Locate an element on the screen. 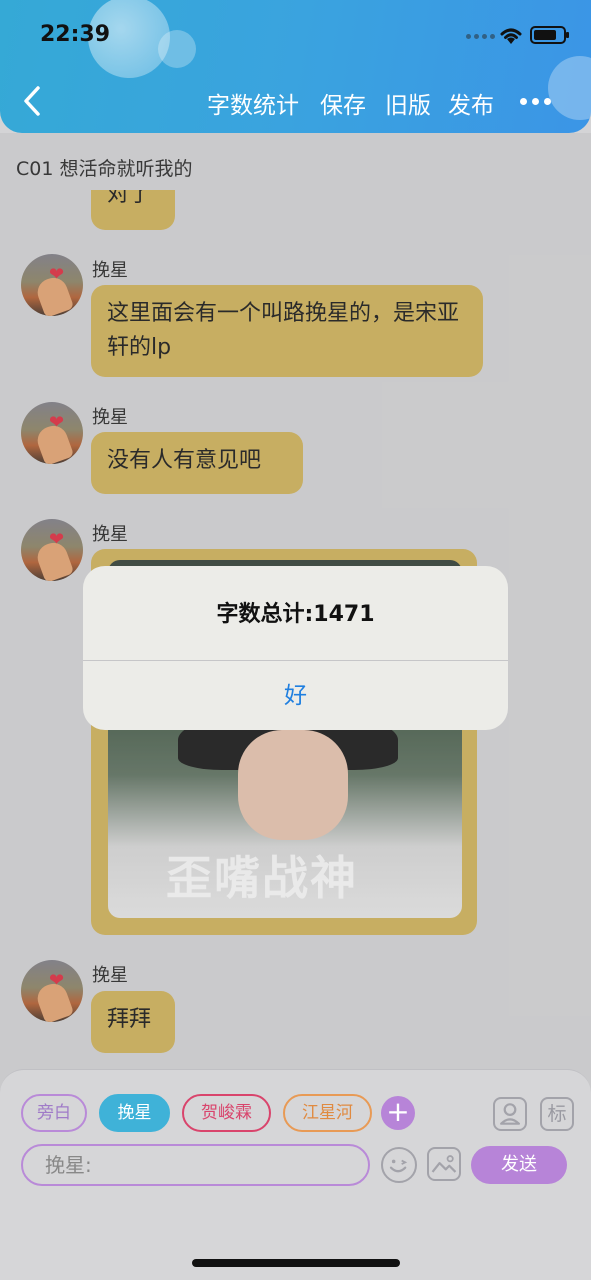  role-chip-jiangxinghe: 江星河 is located at coordinates (327, 1113).